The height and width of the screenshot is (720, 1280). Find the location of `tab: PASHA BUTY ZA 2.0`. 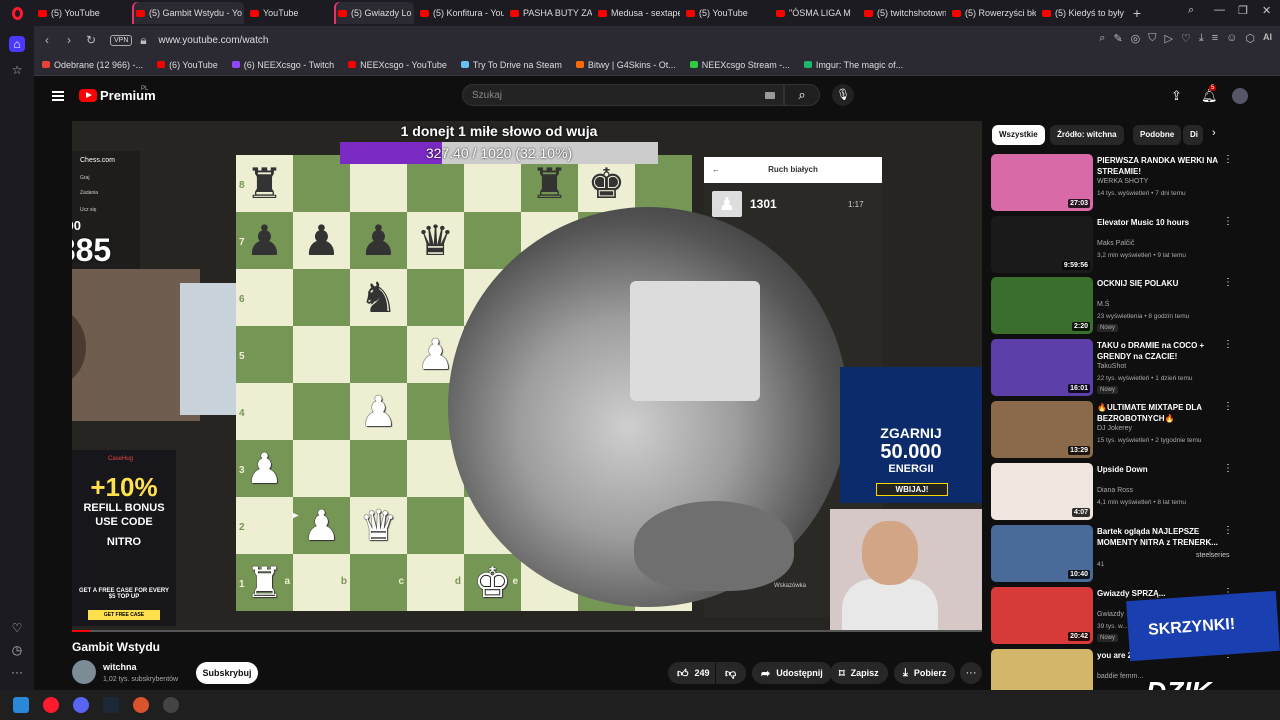

tab: PASHA BUTY ZA 2.0 is located at coordinates (549, 13).